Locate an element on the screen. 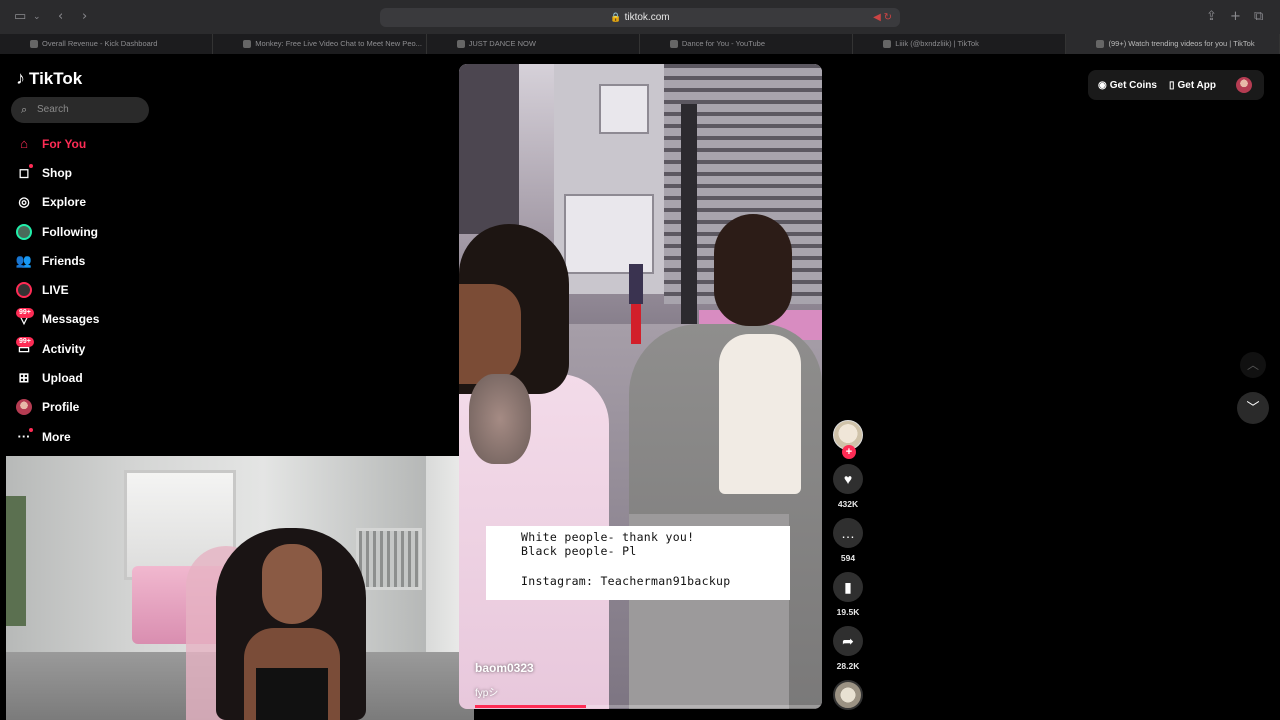  sidebar-item-label: More is located at coordinates (56, 436).